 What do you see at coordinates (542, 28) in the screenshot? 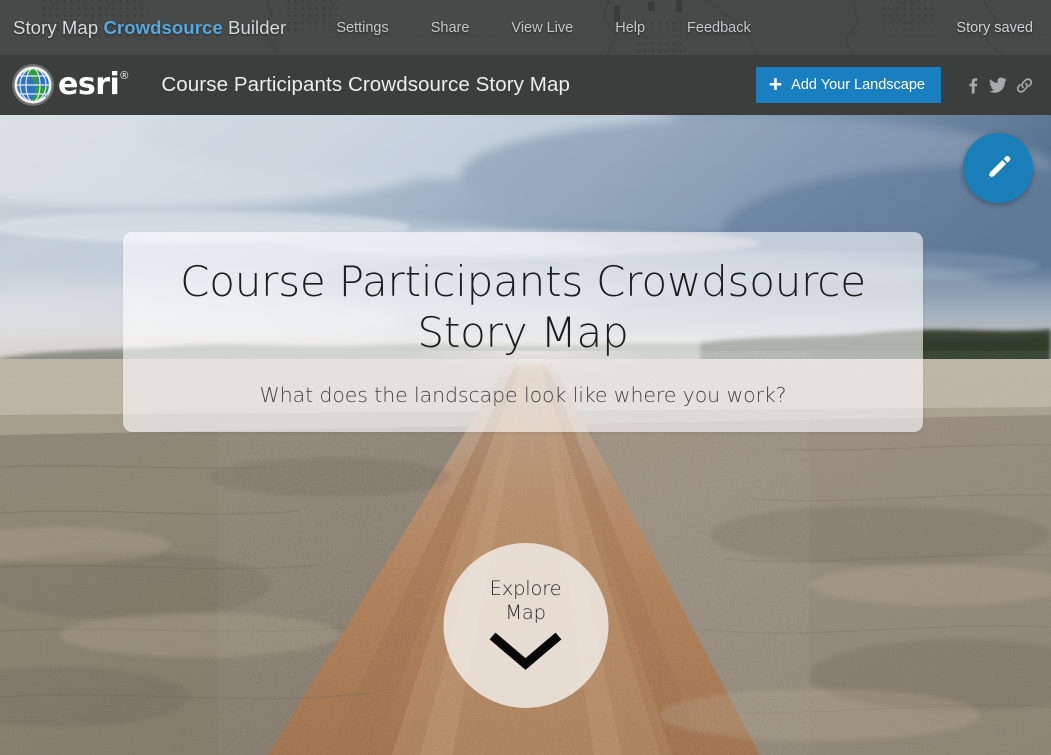
I see `nav-link-view-live: View Live` at bounding box center [542, 28].